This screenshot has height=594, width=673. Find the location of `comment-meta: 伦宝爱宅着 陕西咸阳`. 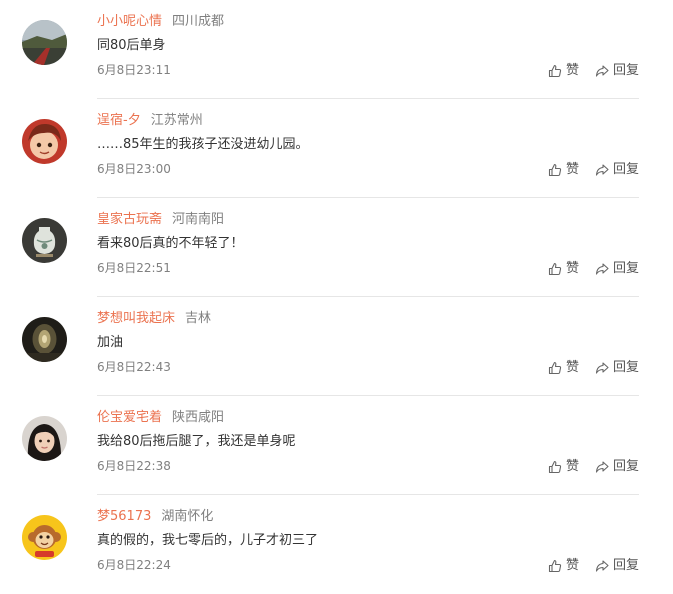

comment-meta: 伦宝爱宅着 陕西咸阳 is located at coordinates (160, 418).